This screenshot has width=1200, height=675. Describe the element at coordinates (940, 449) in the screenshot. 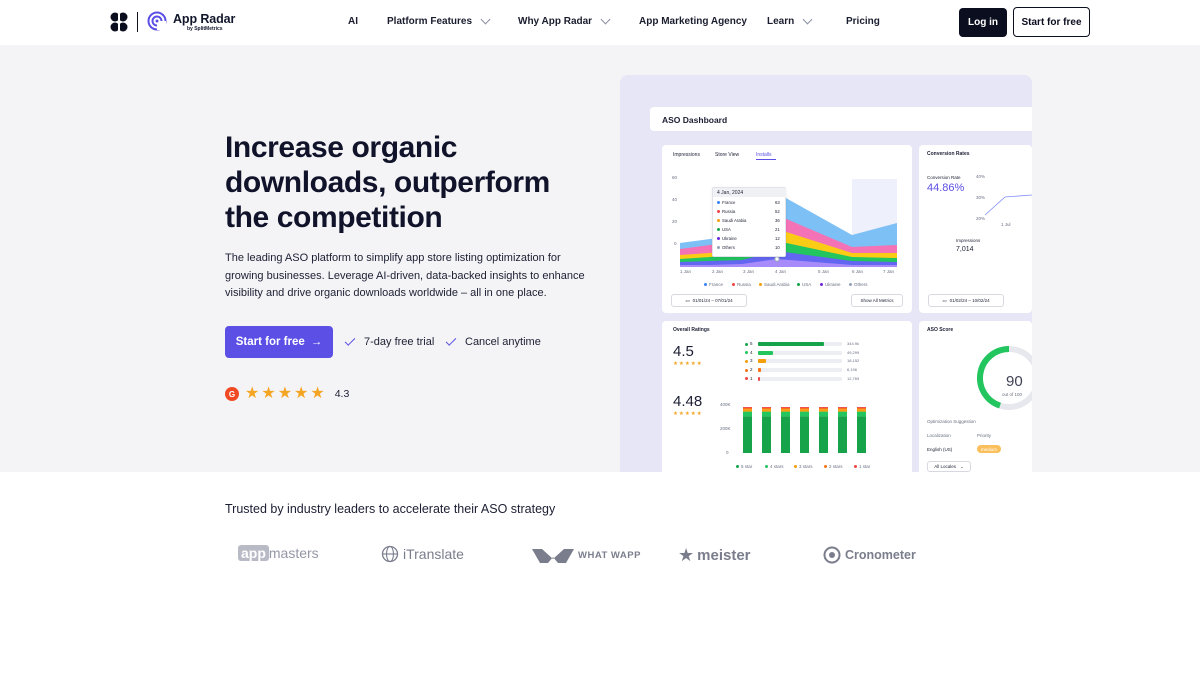

I see `locale-english-us: English (US)` at that location.